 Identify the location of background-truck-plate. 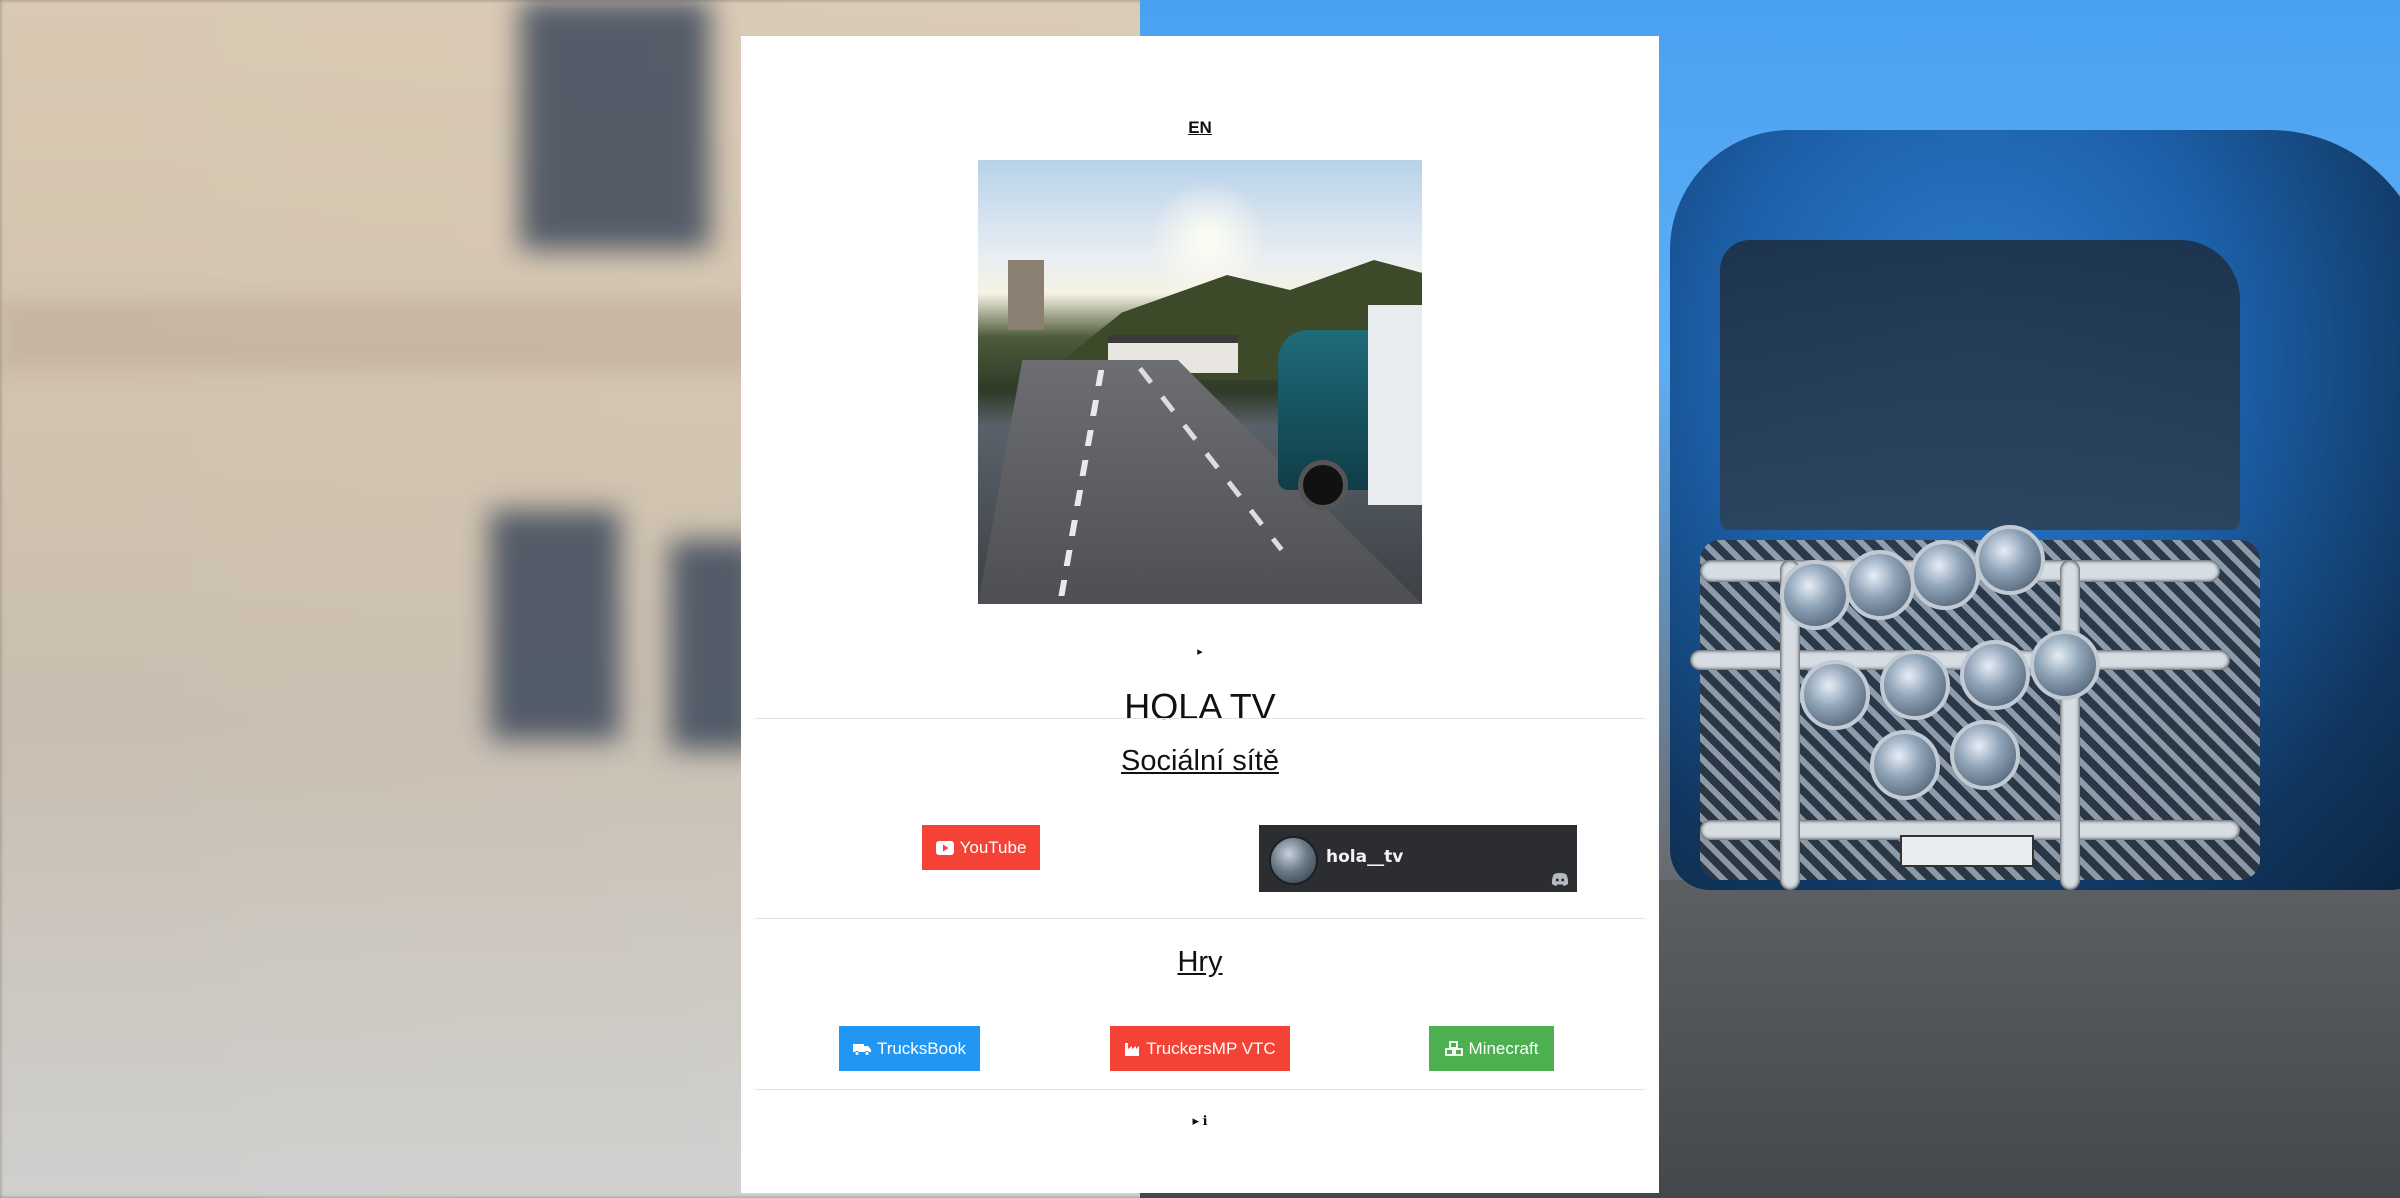
(1967, 851).